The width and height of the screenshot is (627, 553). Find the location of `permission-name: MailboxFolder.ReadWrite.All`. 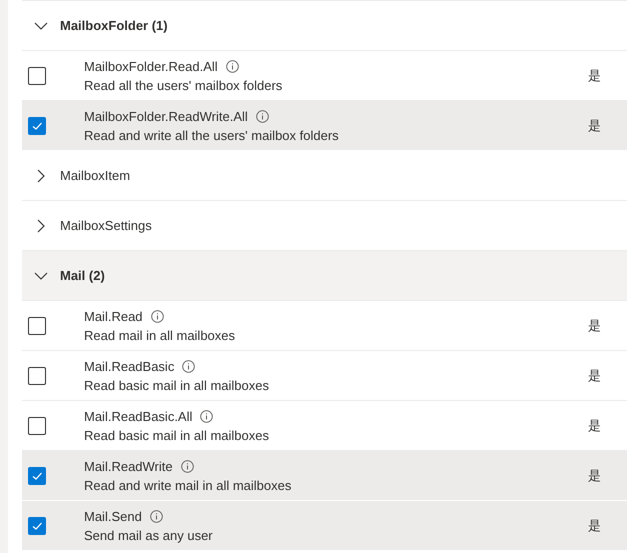

permission-name: MailboxFolder.ReadWrite.All is located at coordinates (166, 116).